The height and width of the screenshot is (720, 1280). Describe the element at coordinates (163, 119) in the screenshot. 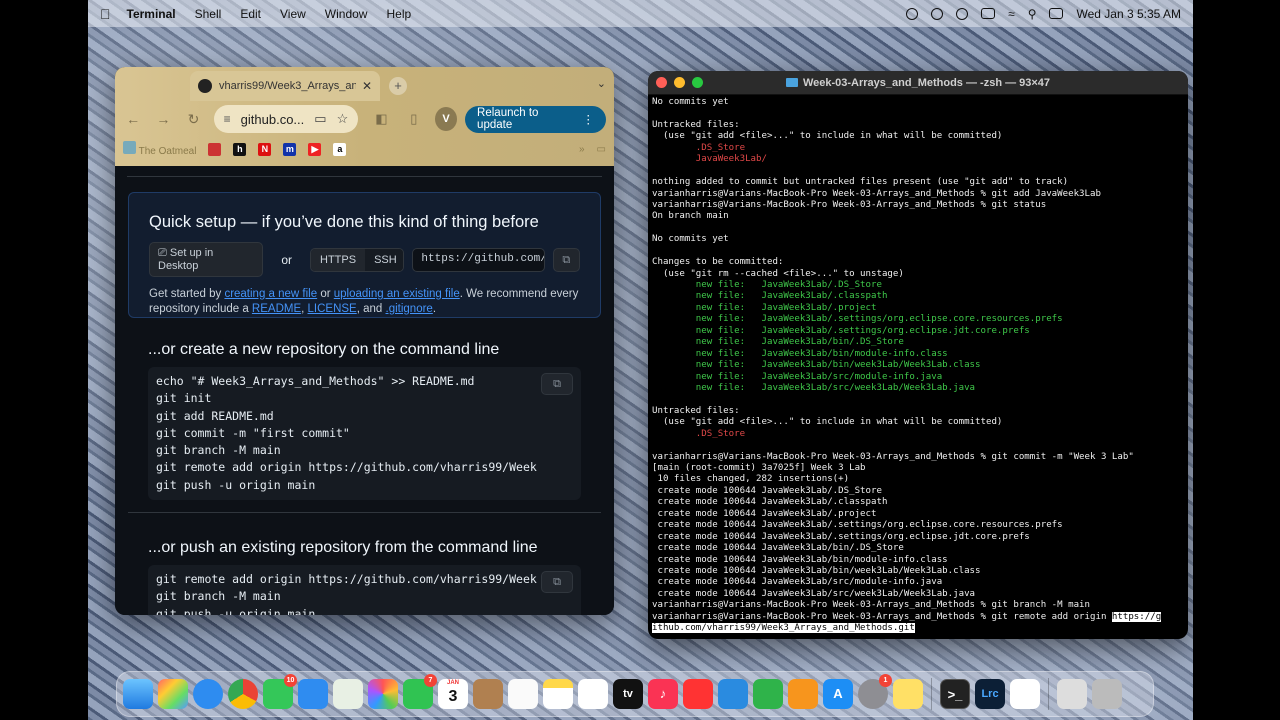

I see `forward-icon: →` at that location.